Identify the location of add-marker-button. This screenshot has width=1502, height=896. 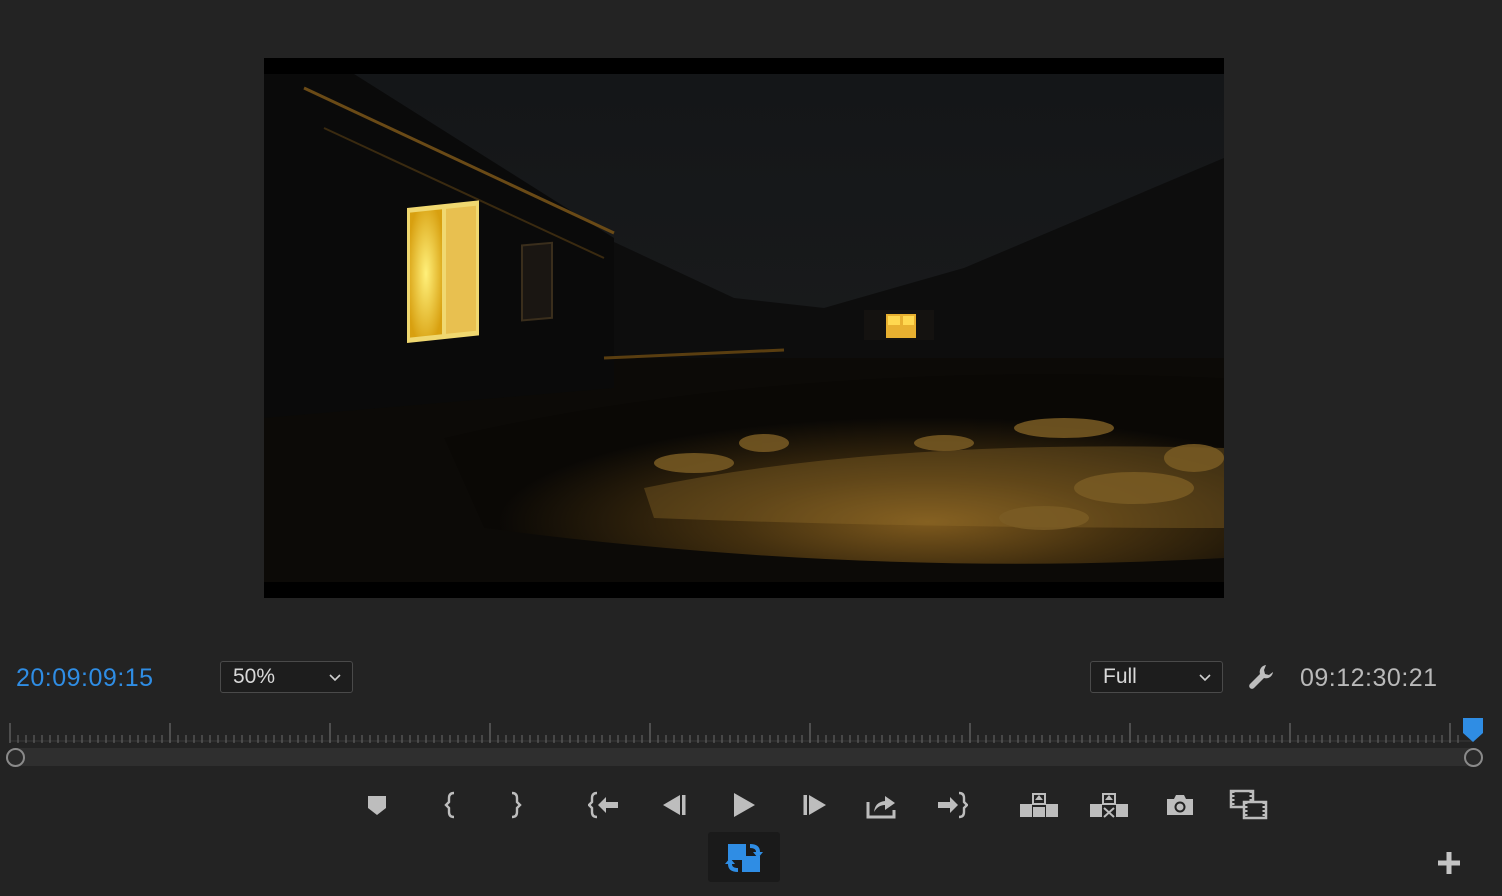
(377, 805).